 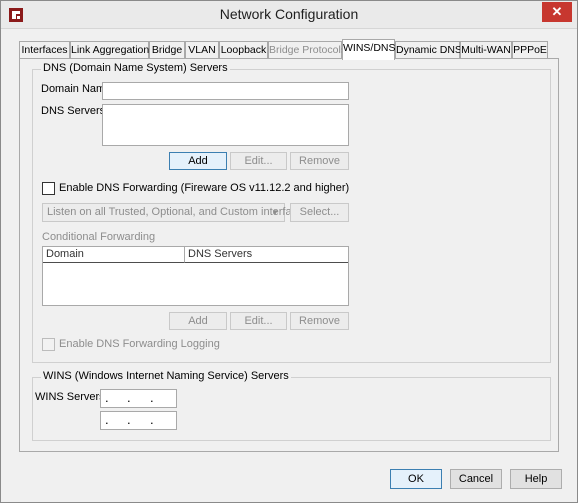 I want to click on tab-bridge-protocols: Bridge Protocols, so click(x=307, y=50).